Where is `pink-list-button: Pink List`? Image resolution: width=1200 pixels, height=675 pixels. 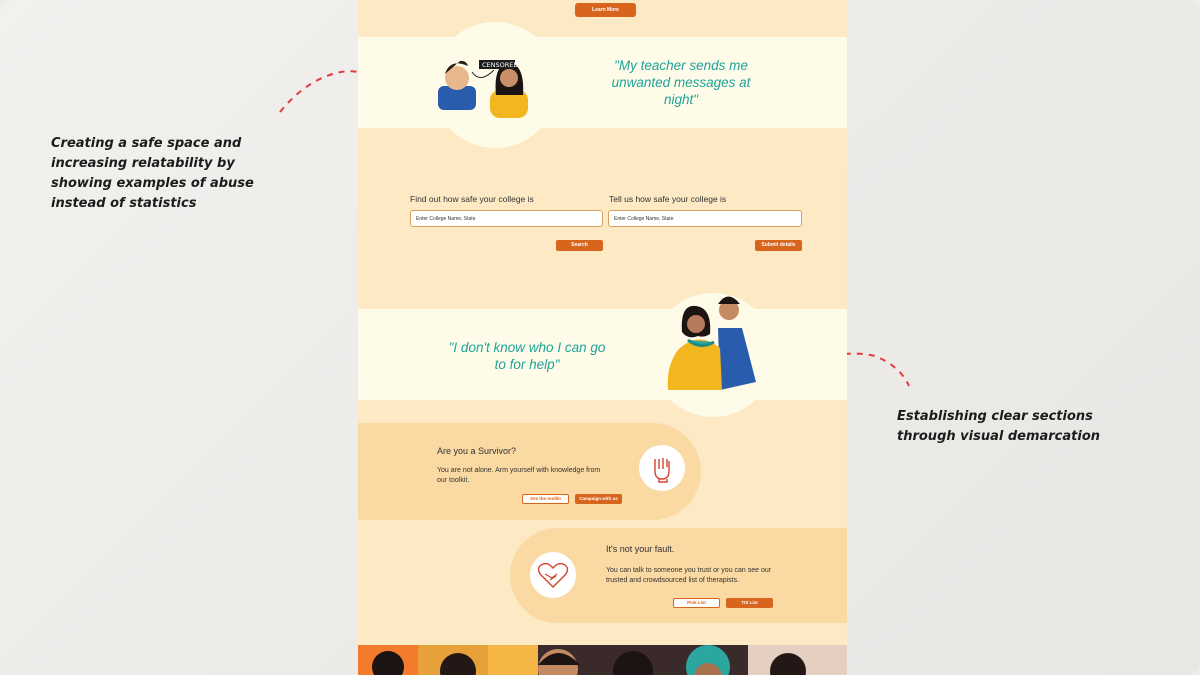 pink-list-button: Pink List is located at coordinates (696, 603).